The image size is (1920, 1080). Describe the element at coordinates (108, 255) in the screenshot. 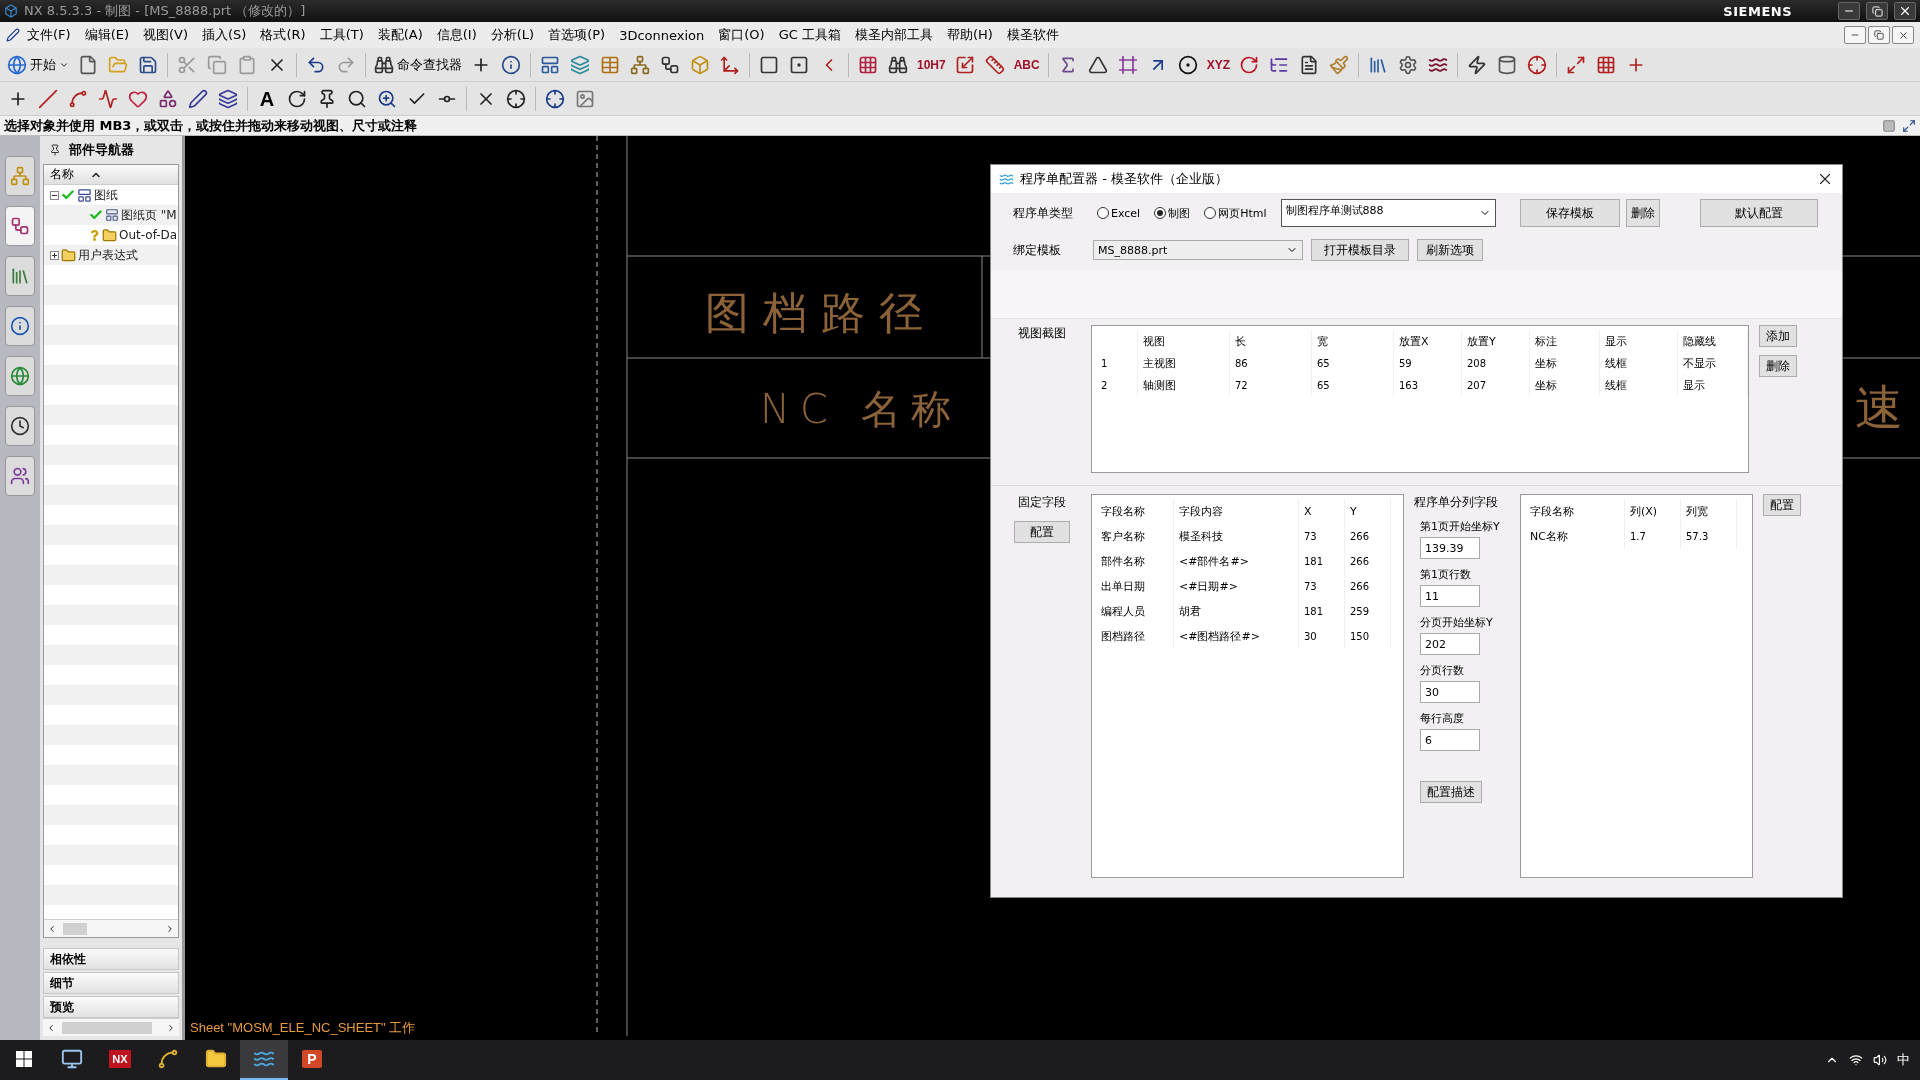

I see `tree-item: 用户表达式` at that location.